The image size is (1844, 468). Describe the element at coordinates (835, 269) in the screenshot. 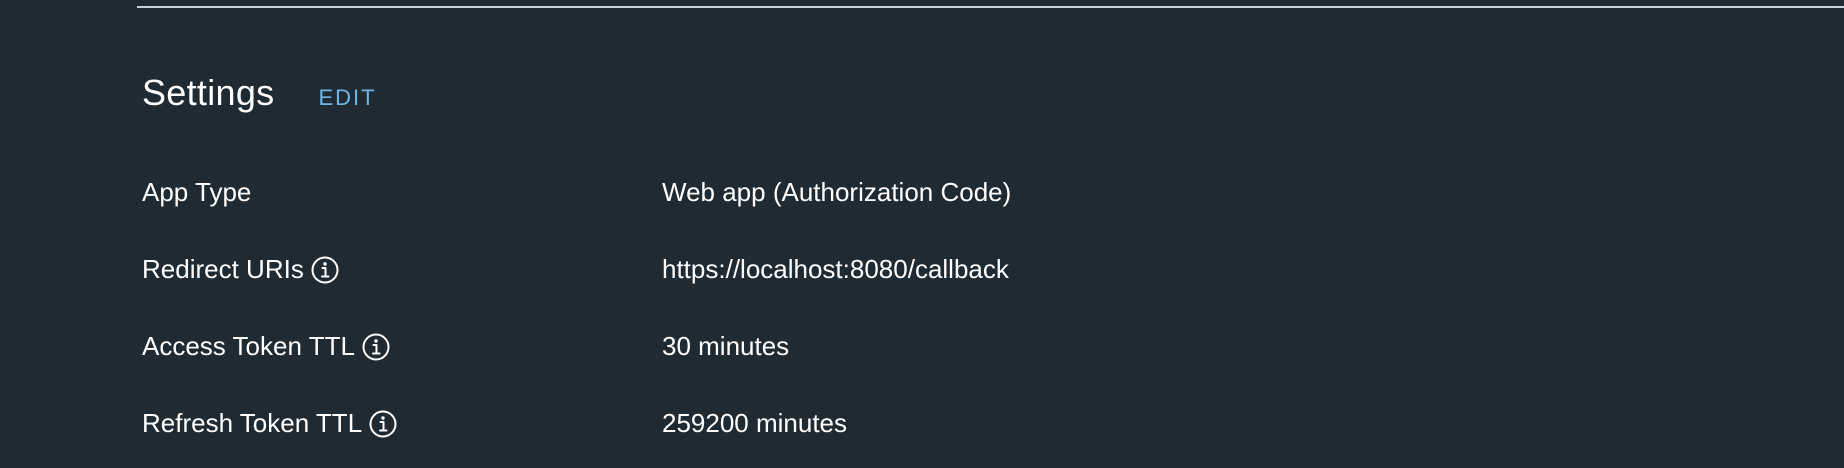

I see `redirect-uris-value: https://localhost:8080/callback` at that location.